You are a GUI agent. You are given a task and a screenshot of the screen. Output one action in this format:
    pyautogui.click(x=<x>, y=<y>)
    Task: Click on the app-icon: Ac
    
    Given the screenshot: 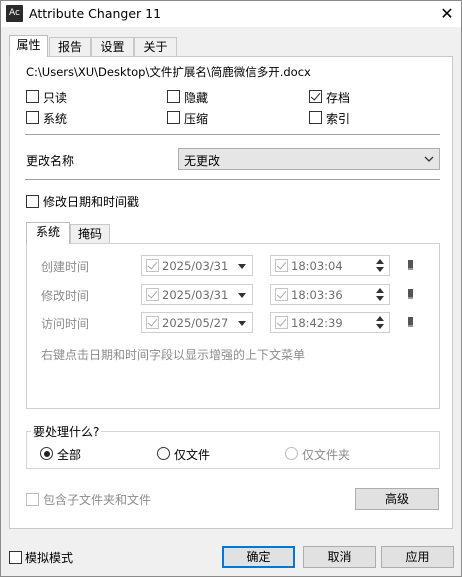 What is the action you would take?
    pyautogui.click(x=14, y=13)
    